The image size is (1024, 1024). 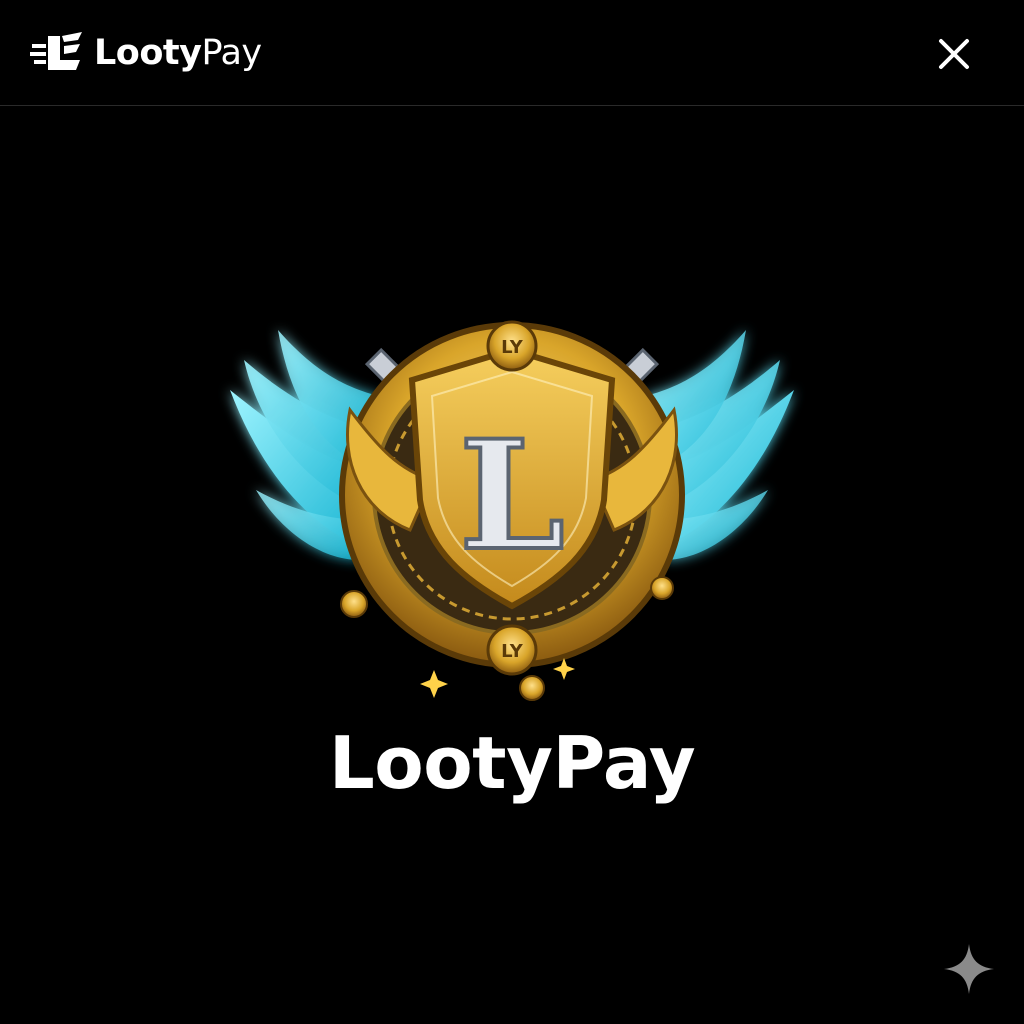 What do you see at coordinates (512, 53) in the screenshot?
I see `top-bar: LootyPay` at bounding box center [512, 53].